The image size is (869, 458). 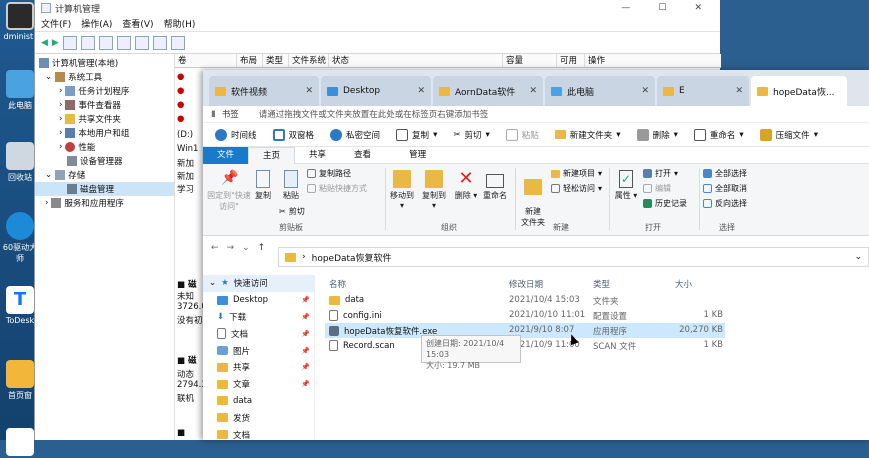 What do you see at coordinates (573, 257) in the screenshot?
I see `address-bar: › hopeData恢复软件 ⌄` at bounding box center [573, 257].